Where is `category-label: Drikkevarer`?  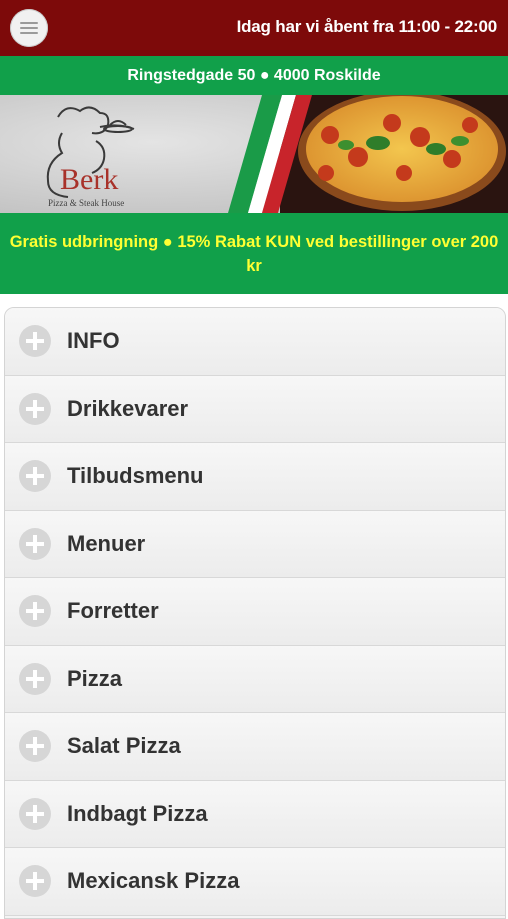 category-label: Drikkevarer is located at coordinates (128, 408).